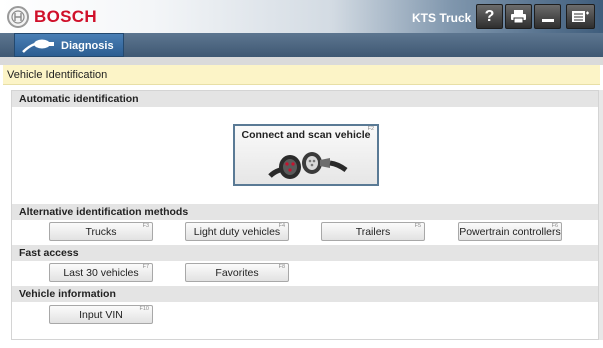 The height and width of the screenshot is (348, 603). What do you see at coordinates (601, 215) in the screenshot?
I see `scrollbar-track` at bounding box center [601, 215].